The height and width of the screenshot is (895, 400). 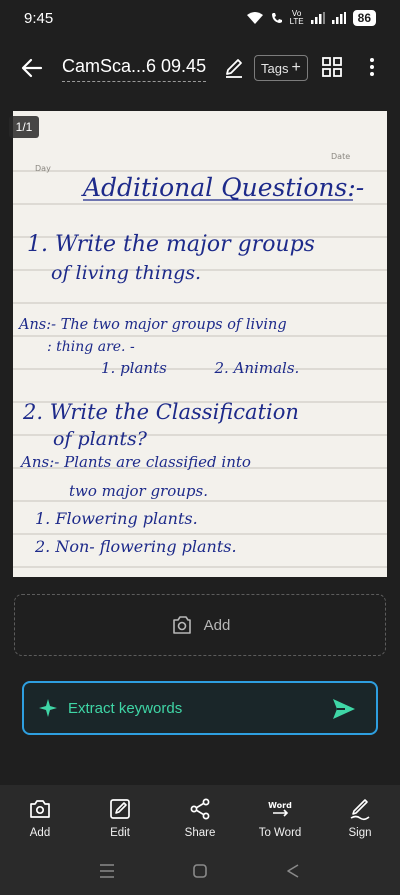 What do you see at coordinates (255, 18) in the screenshot?
I see `wifi-icon` at bounding box center [255, 18].